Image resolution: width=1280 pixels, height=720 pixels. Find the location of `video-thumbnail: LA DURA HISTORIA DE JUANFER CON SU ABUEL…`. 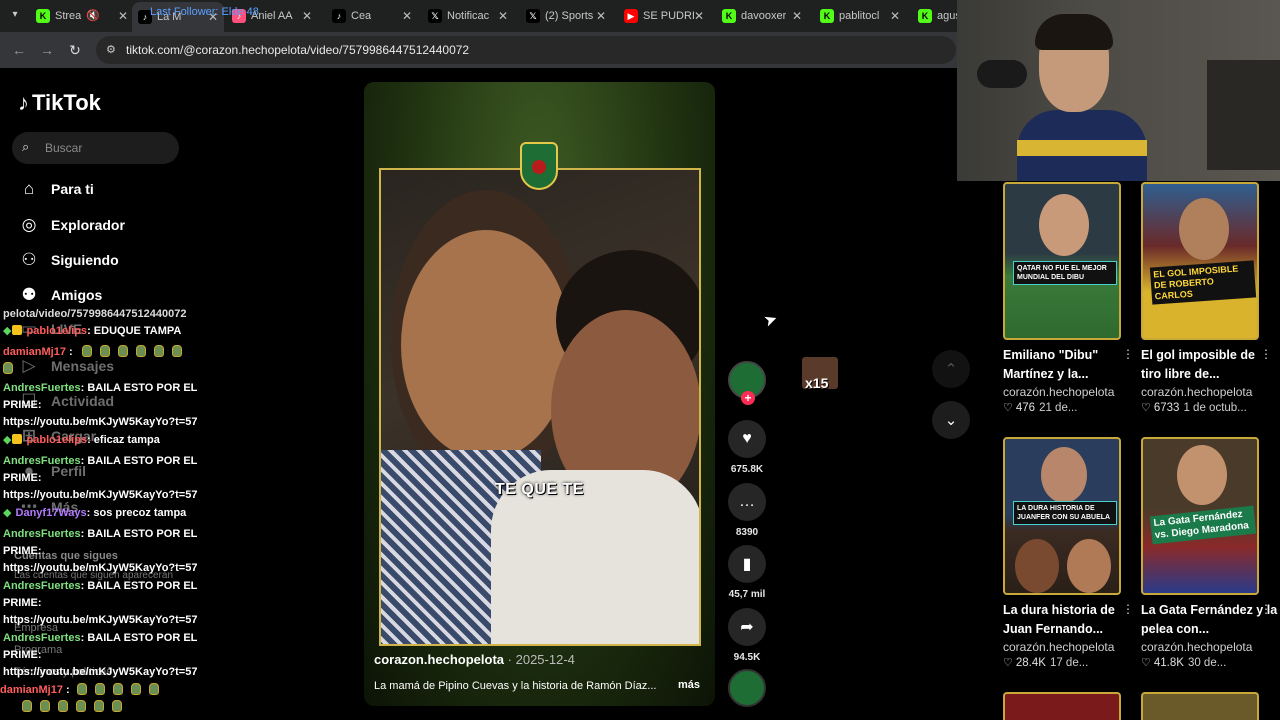

video-thumbnail: LA DURA HISTORIA DE JUANFER CON SU ABUEL… is located at coordinates (1062, 516).